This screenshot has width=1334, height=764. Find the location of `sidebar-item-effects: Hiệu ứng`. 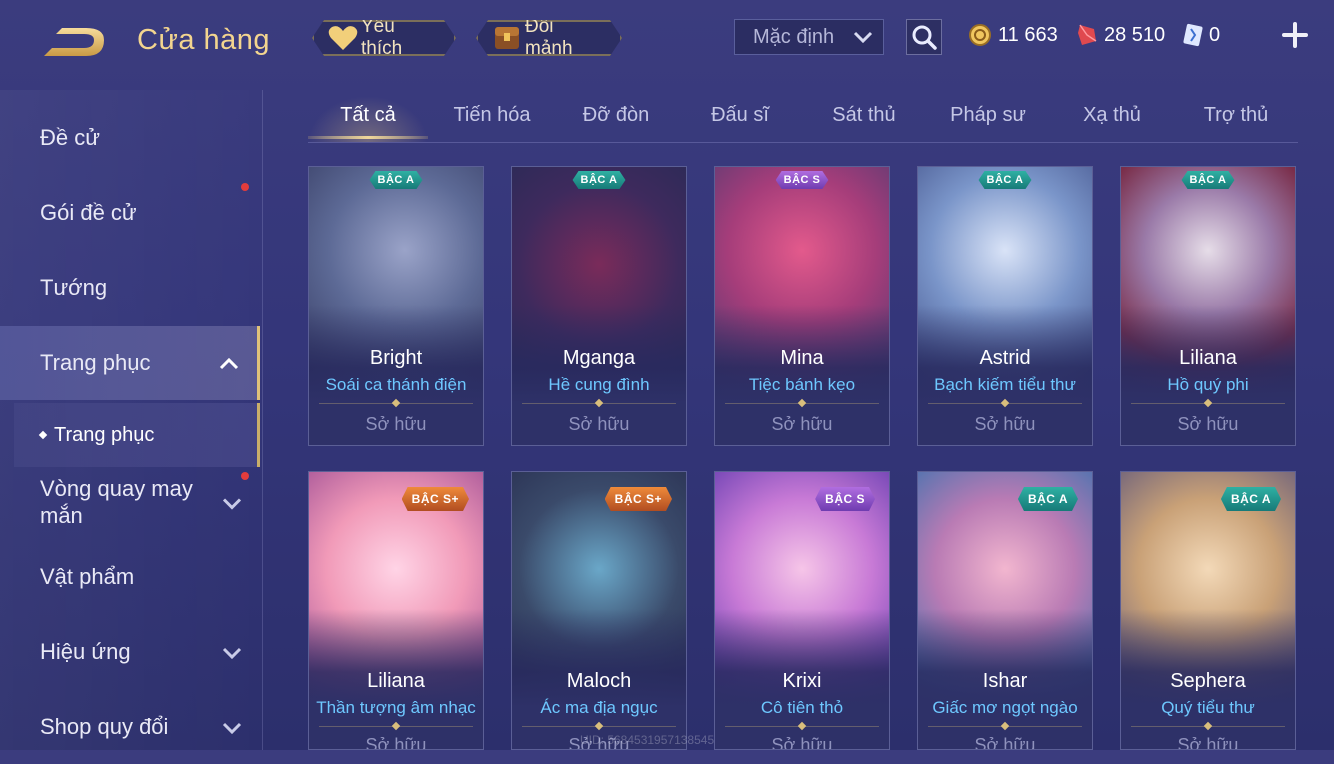

sidebar-item-effects: Hiệu ứng is located at coordinates (130, 652).